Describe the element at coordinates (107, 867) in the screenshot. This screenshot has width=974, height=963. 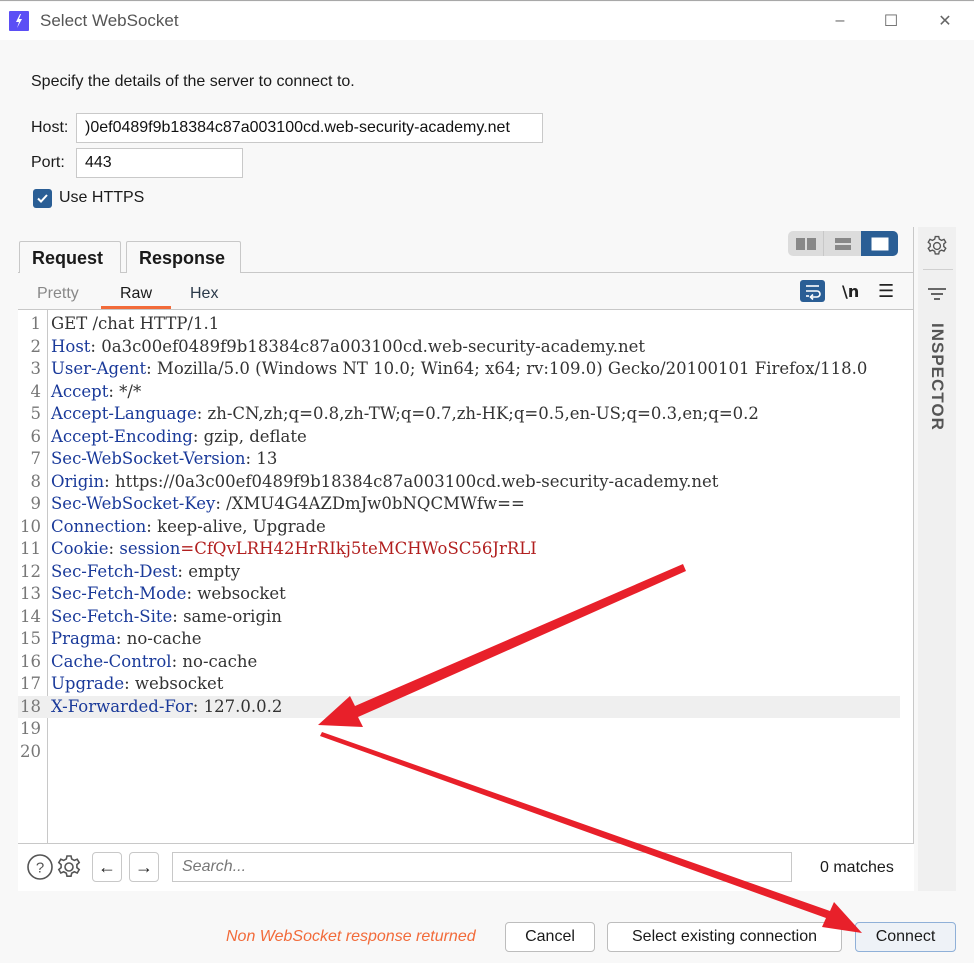
I see `search-previous-button: ←` at that location.